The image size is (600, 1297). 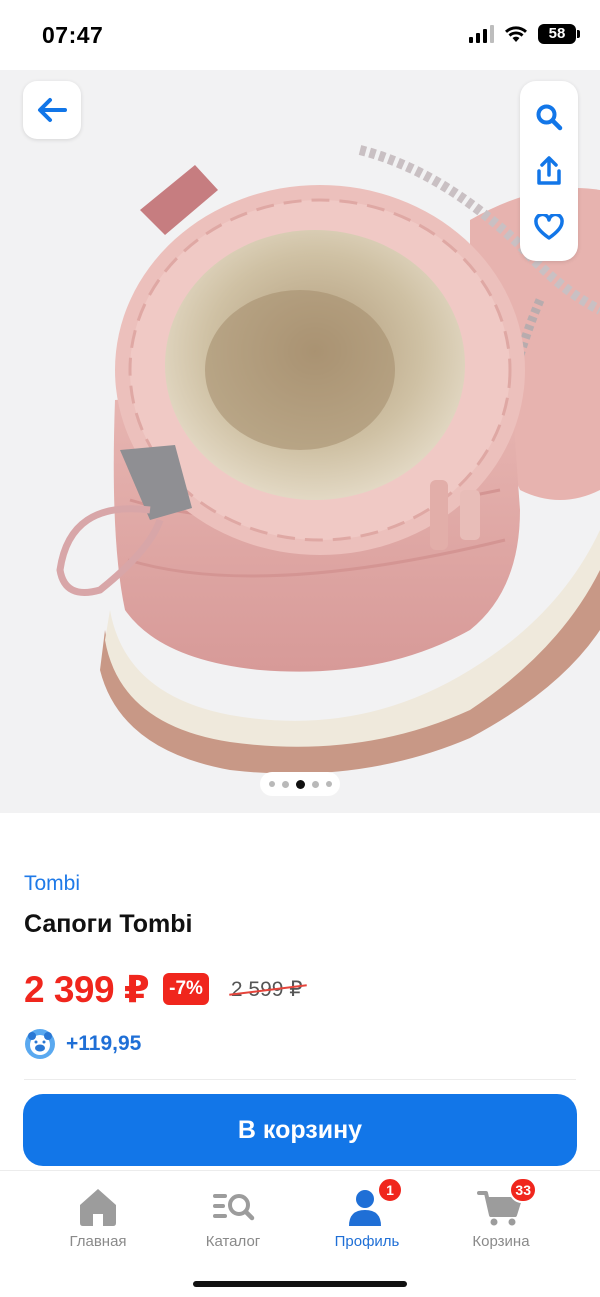 What do you see at coordinates (300, 35) in the screenshot?
I see `status-bar: 07:47 58` at bounding box center [300, 35].